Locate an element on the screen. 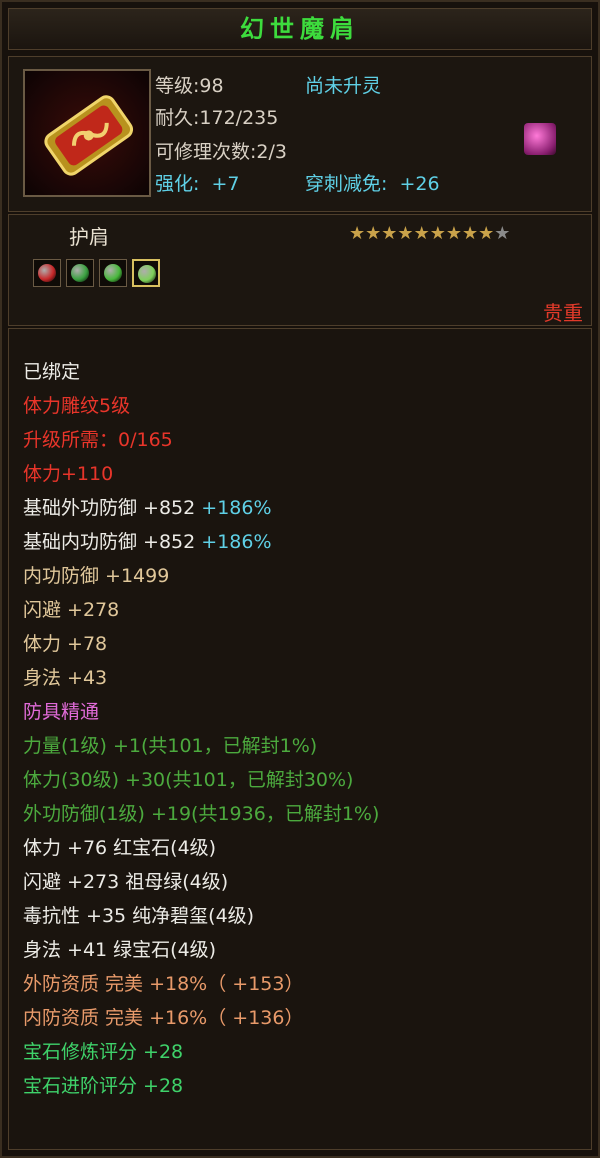 The width and height of the screenshot is (600, 1158). outer-defense-quality: 外防资质 完美 +18%（ +153） is located at coordinates (163, 984).